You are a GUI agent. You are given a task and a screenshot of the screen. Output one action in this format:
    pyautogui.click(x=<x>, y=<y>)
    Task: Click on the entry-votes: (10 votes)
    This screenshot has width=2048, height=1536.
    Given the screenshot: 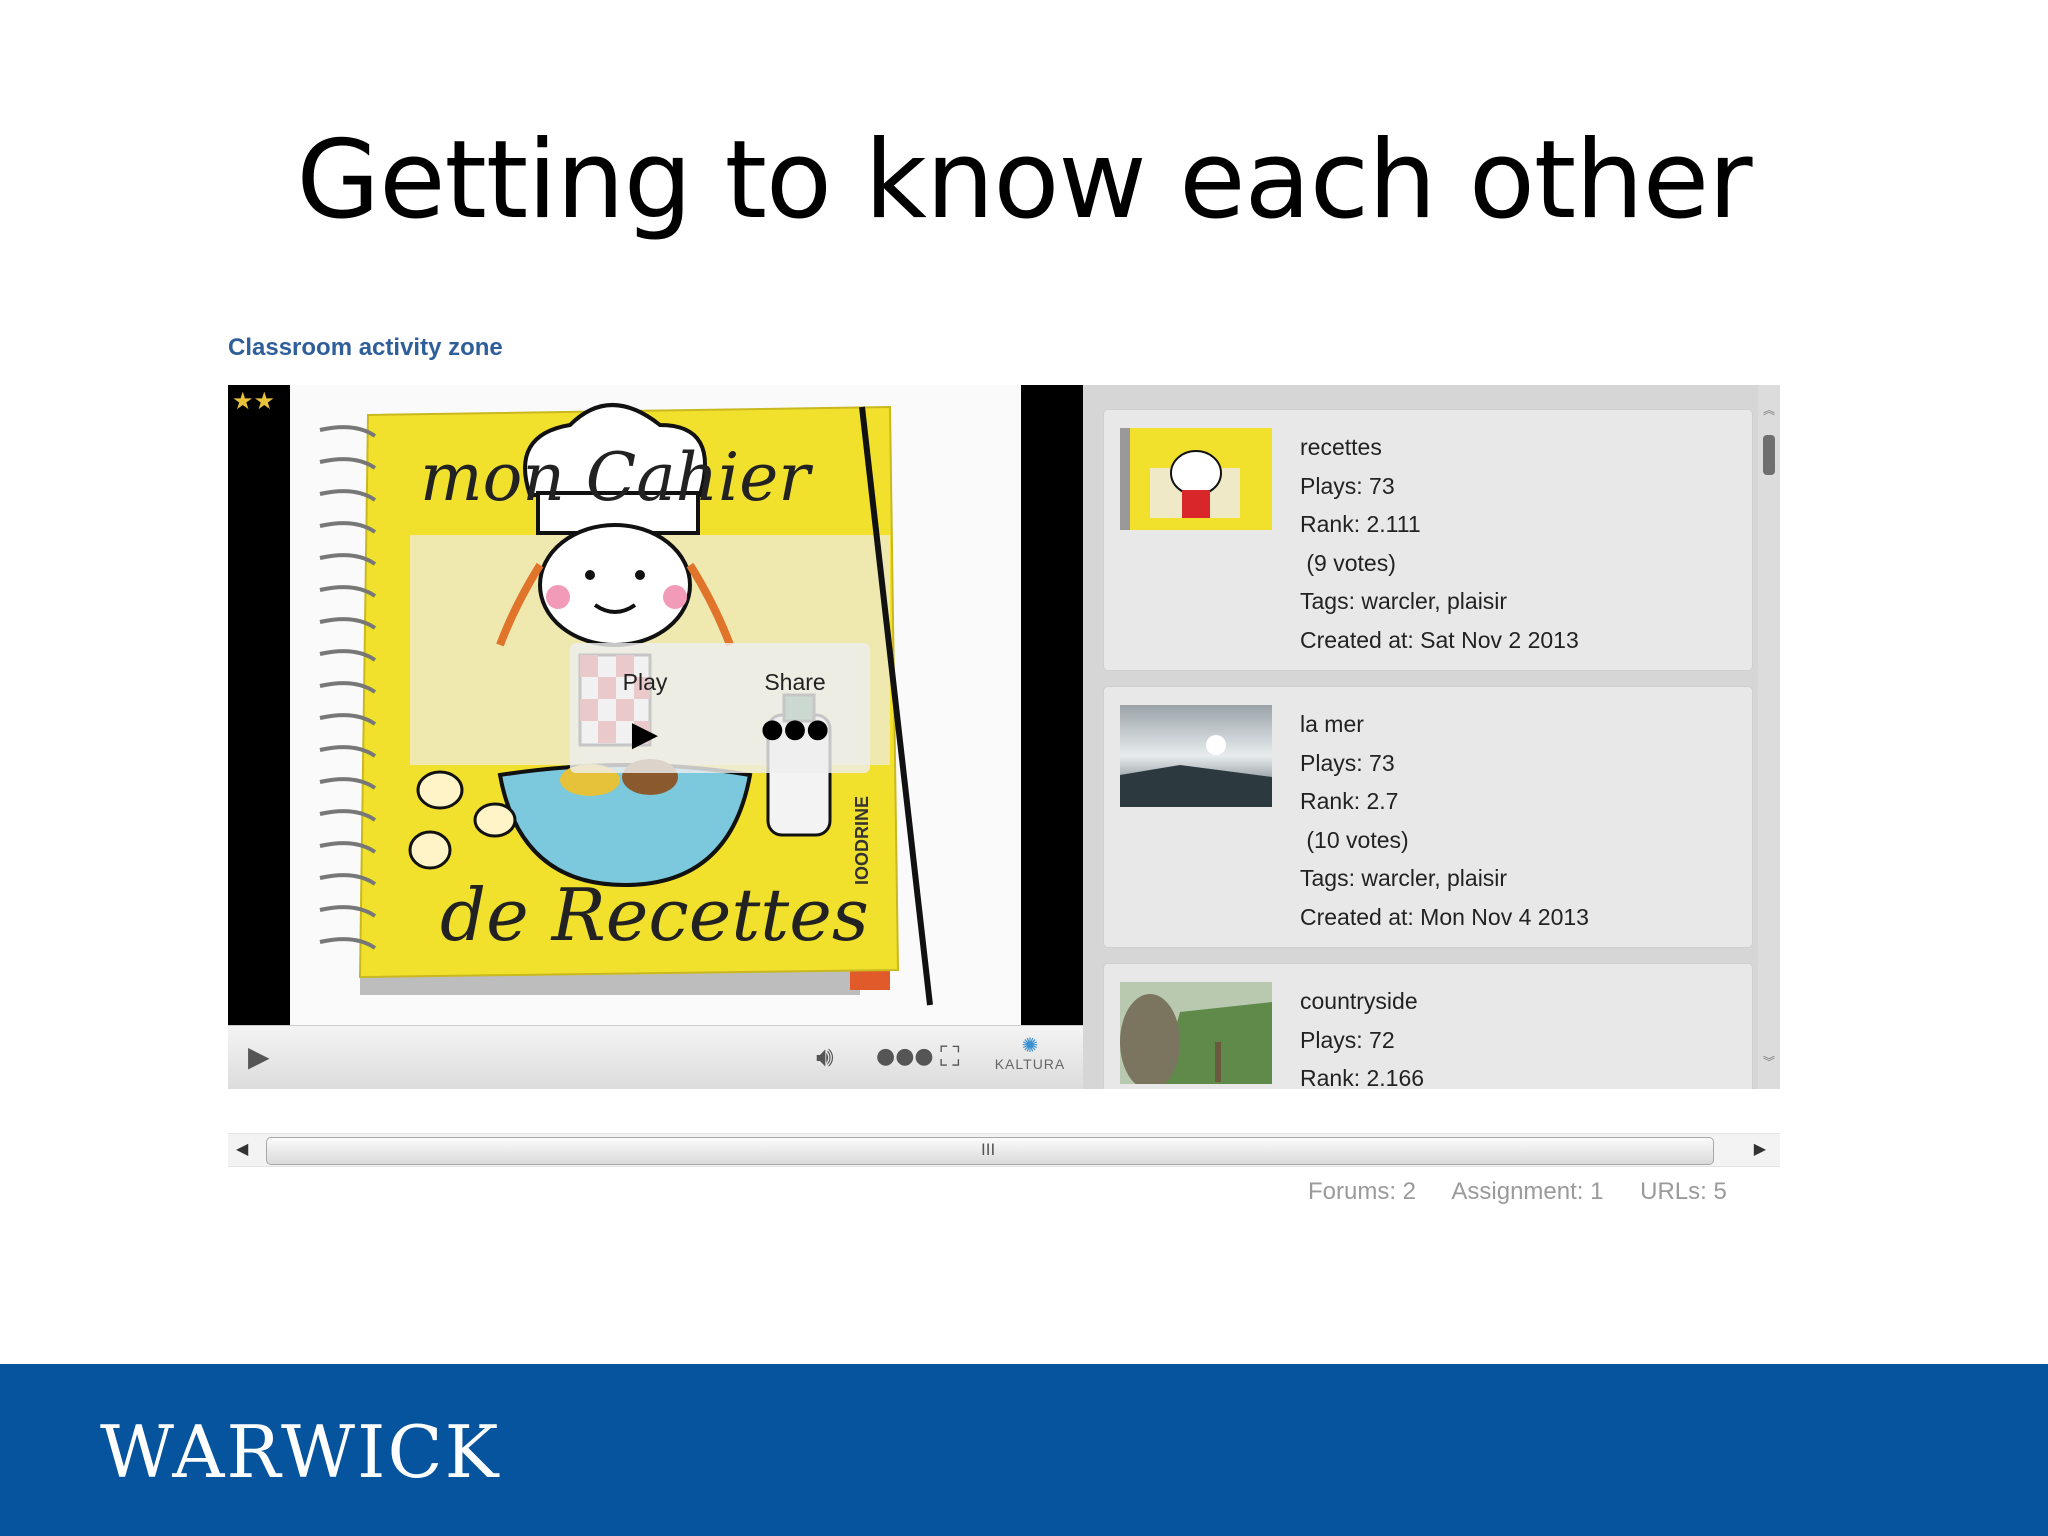 What is the action you would take?
    pyautogui.click(x=1354, y=839)
    